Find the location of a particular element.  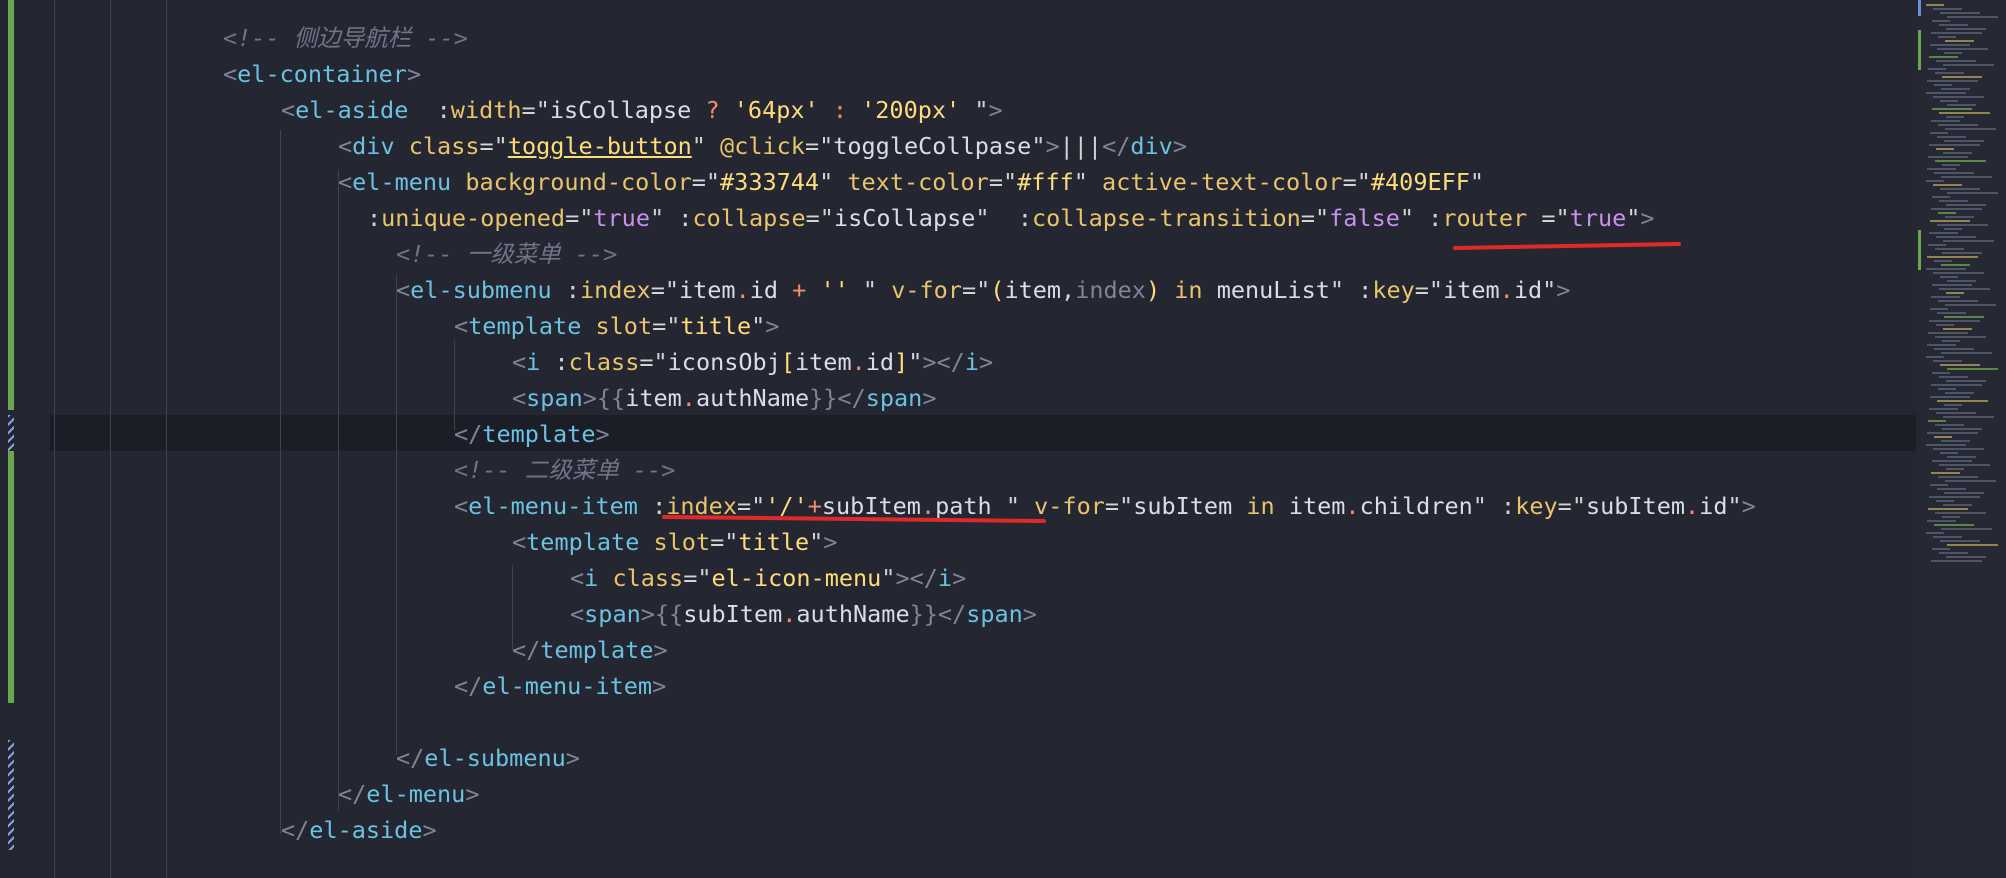

code-token: el-menu-item is located at coordinates (553, 506).